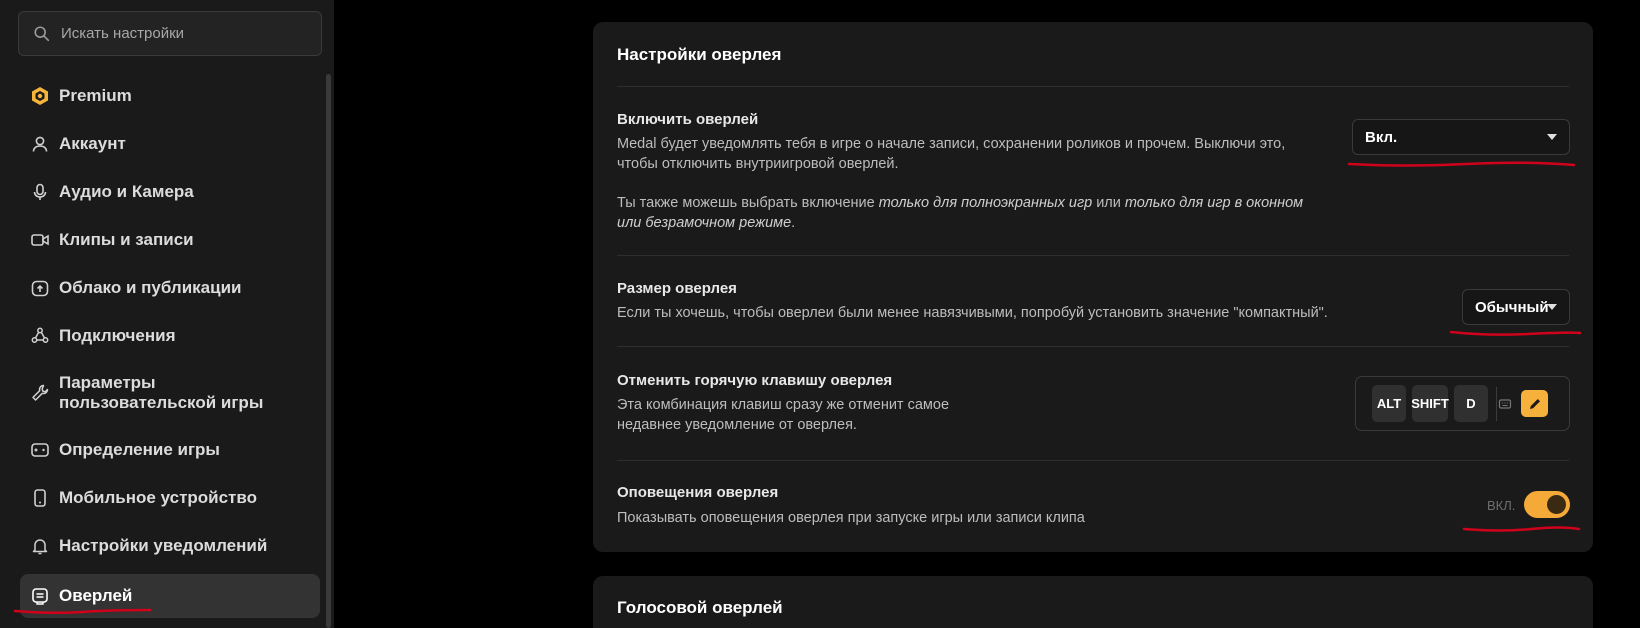  Describe the element at coordinates (1093, 602) in the screenshot. I see `voice-overlay-card: Голосовой оверлей` at that location.